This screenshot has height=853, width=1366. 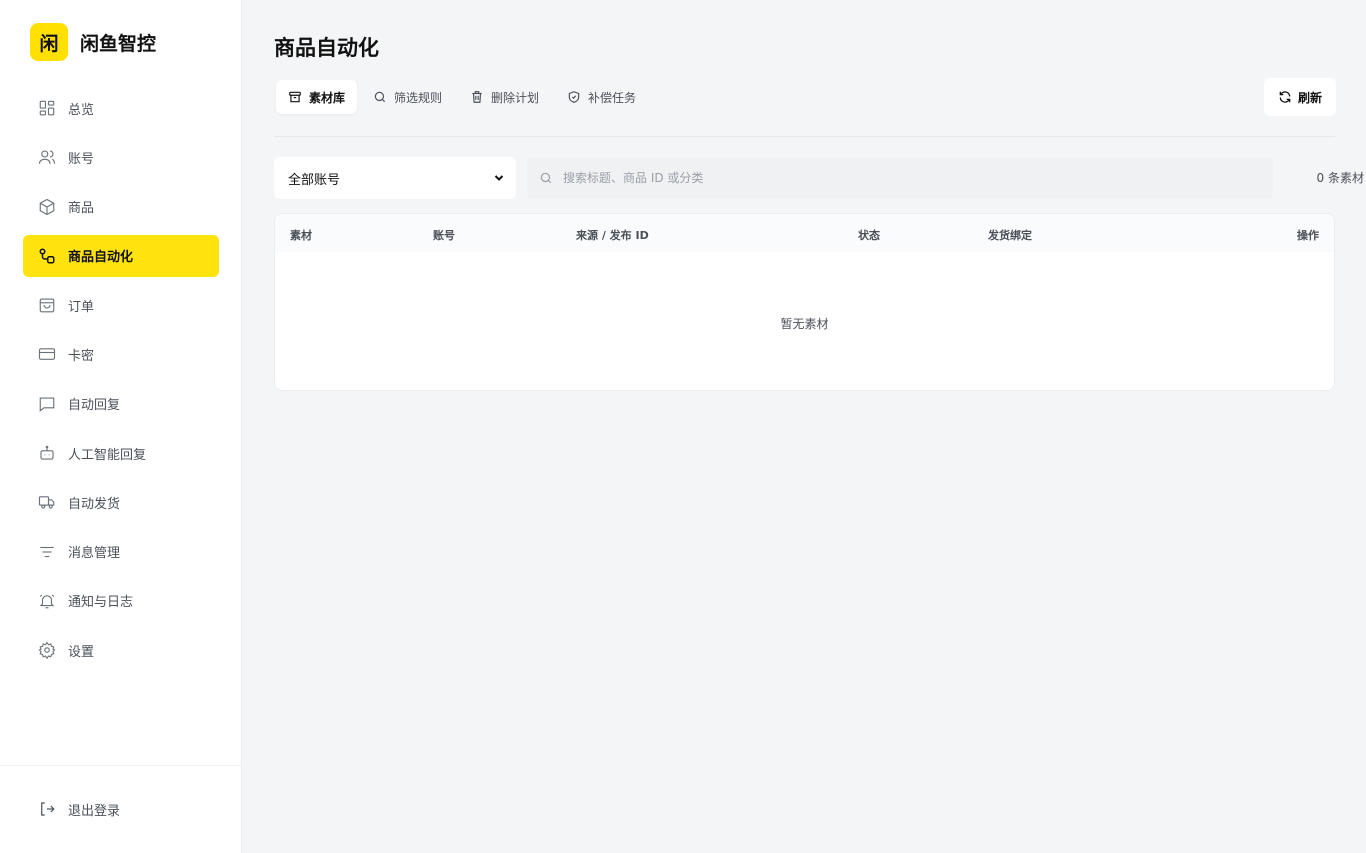 What do you see at coordinates (326, 48) in the screenshot?
I see `page-title: 商品自动化` at bounding box center [326, 48].